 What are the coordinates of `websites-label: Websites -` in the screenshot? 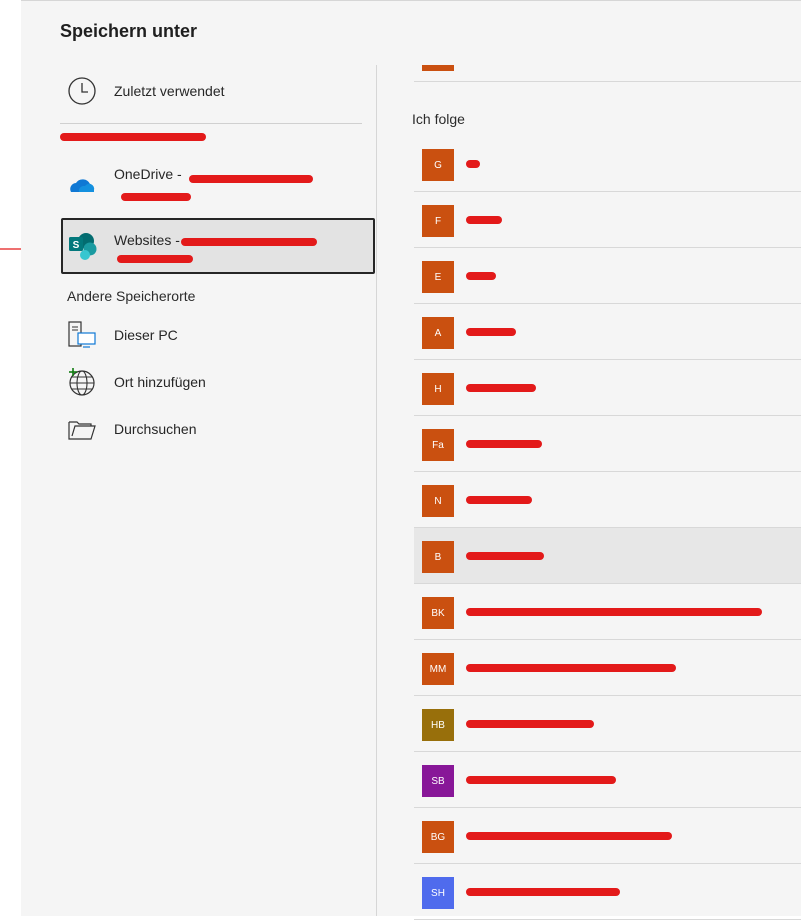 It's located at (147, 240).